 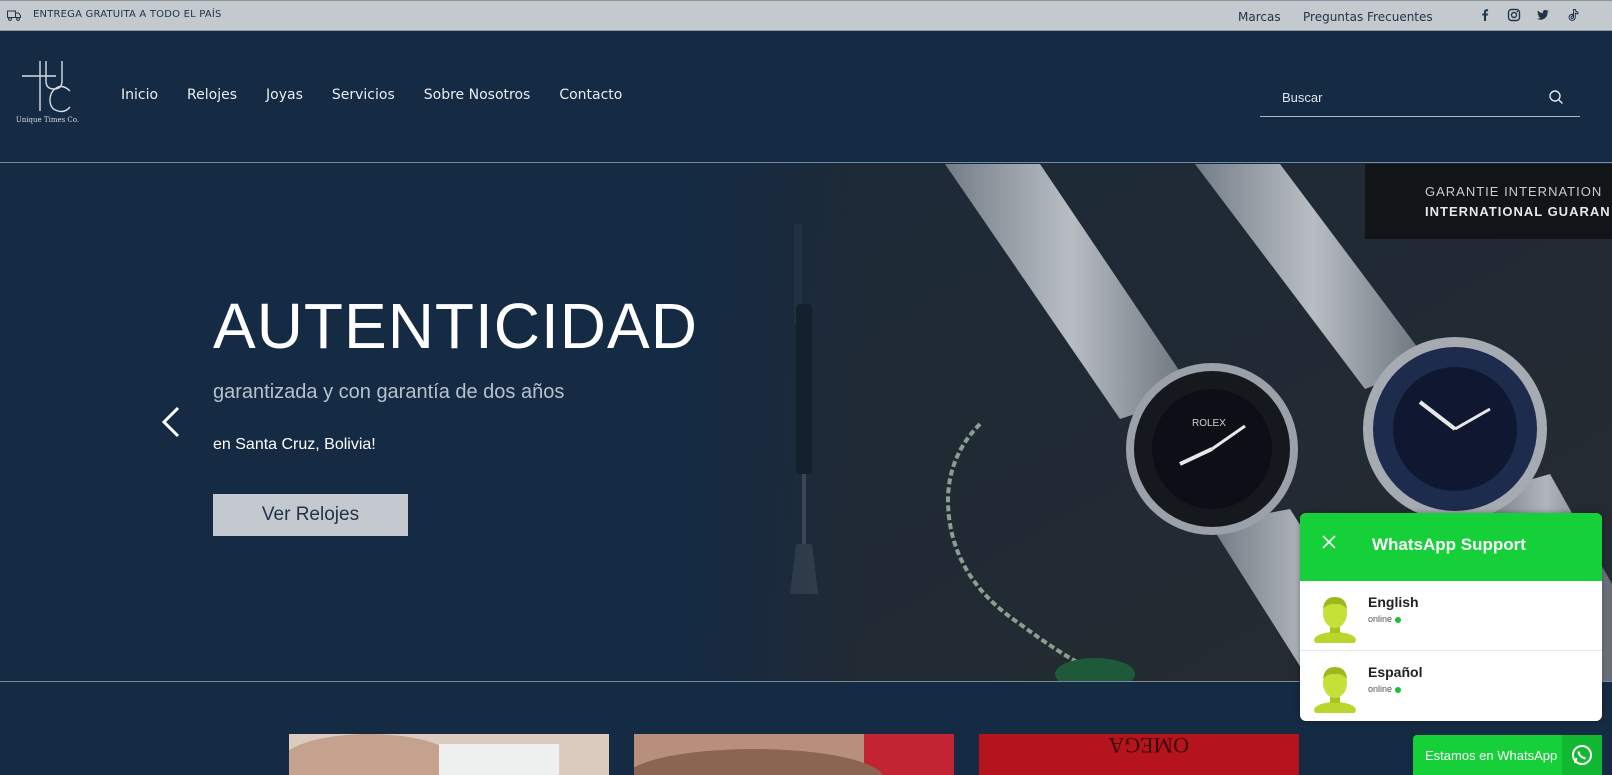 I want to click on nav-sobre-nosotros: Sobre Nosotros, so click(x=477, y=95).